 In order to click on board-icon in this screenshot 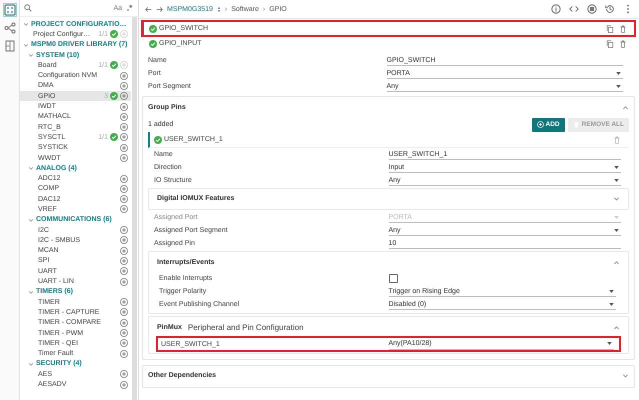, I will do `click(10, 46)`.